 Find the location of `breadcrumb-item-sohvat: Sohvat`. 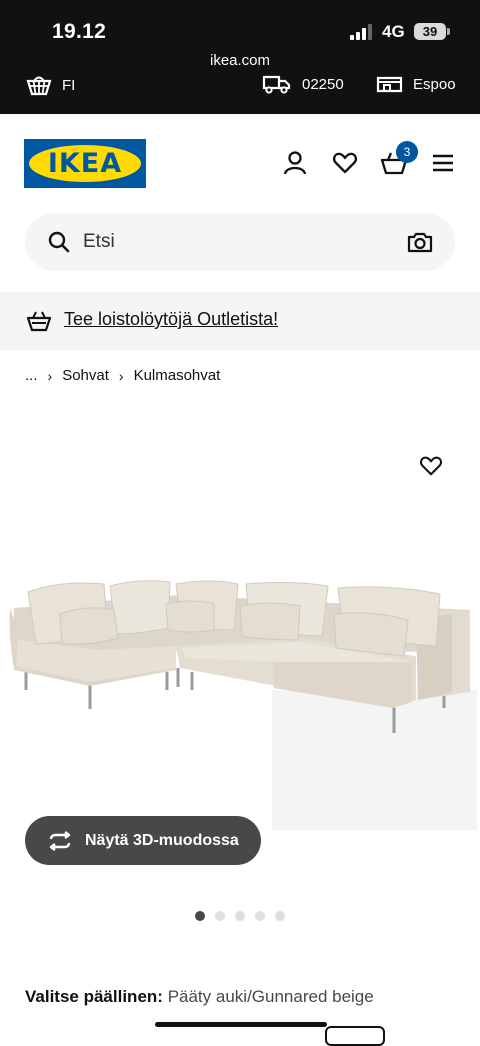

breadcrumb-item-sohvat: Sohvat is located at coordinates (85, 375).